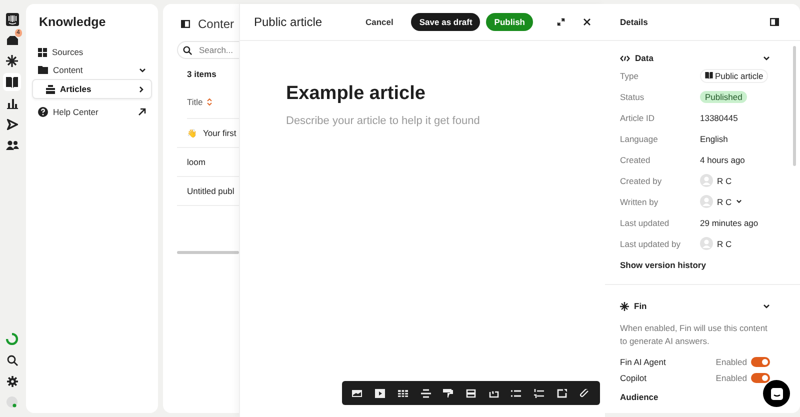 The height and width of the screenshot is (417, 800). Describe the element at coordinates (509, 22) in the screenshot. I see `publish-button: Publish` at that location.